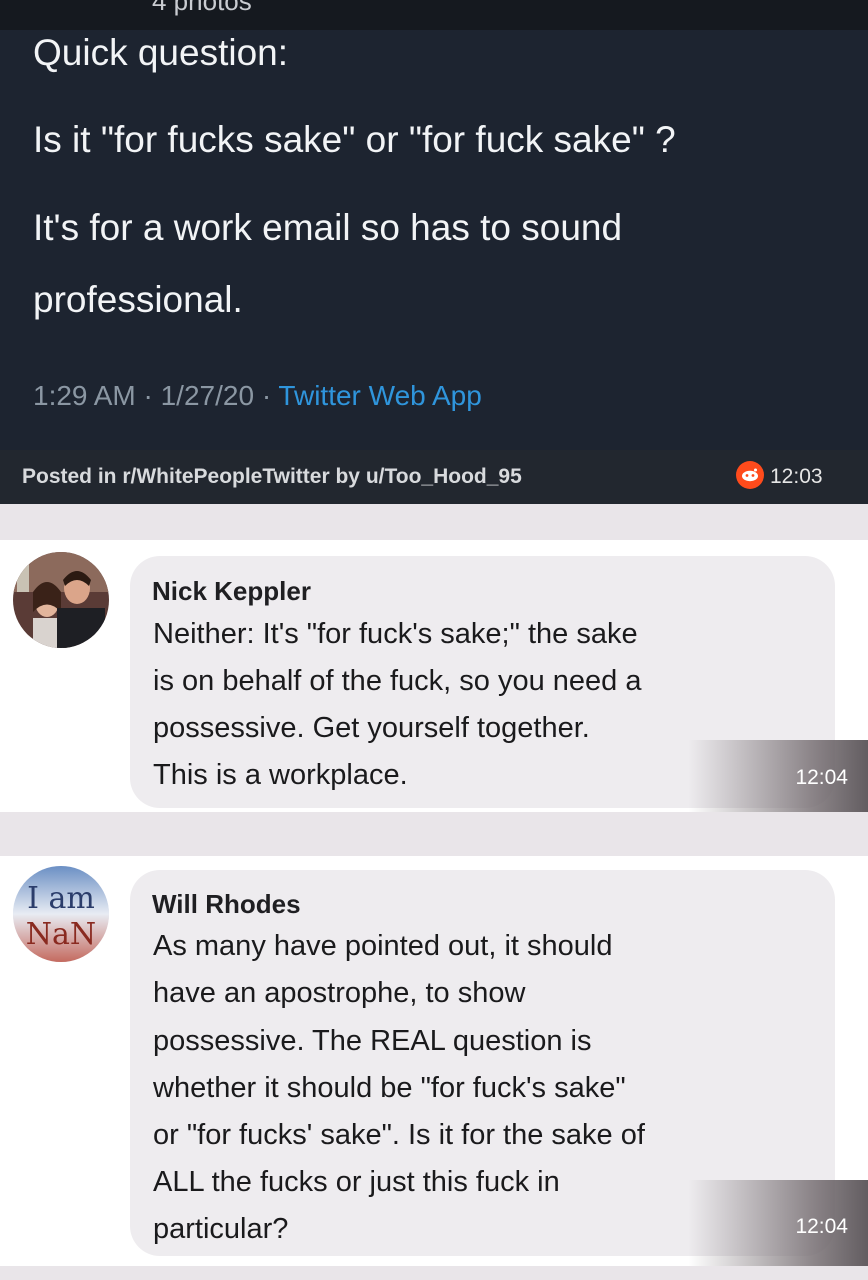 This screenshot has width=868, height=1280. I want to click on tweet-source-link: Twitter Web App, so click(379, 395).